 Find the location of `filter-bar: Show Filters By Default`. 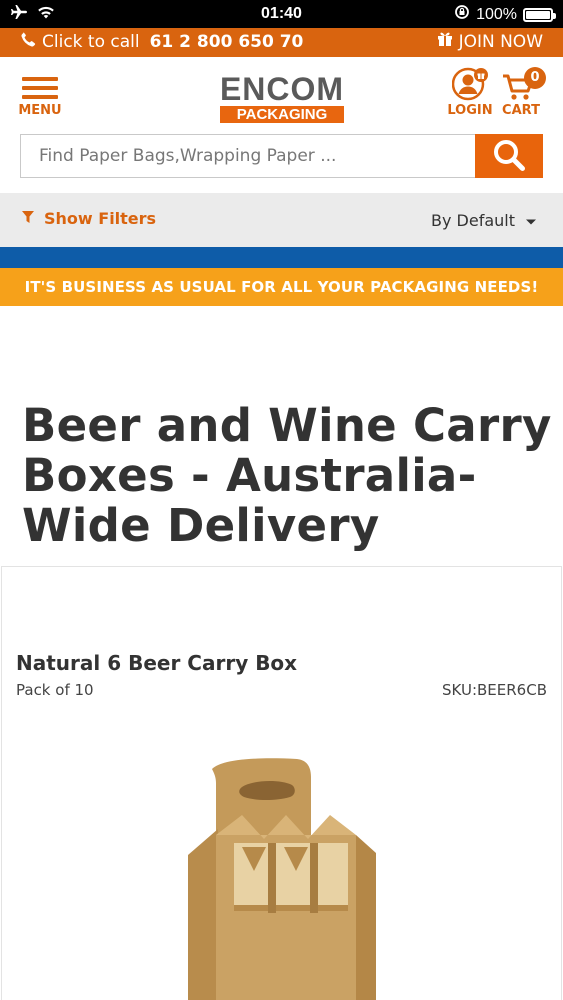

filter-bar: Show Filters By Default is located at coordinates (281, 220).